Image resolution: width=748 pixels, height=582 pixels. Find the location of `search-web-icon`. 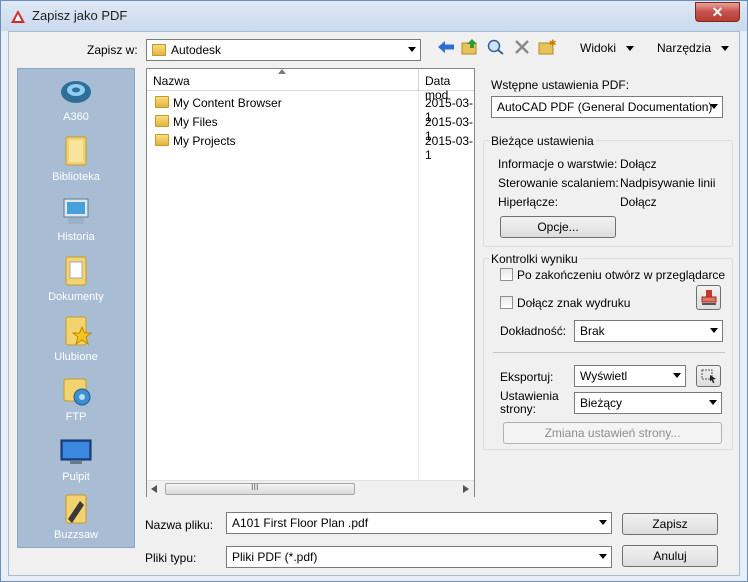

search-web-icon is located at coordinates (496, 47).